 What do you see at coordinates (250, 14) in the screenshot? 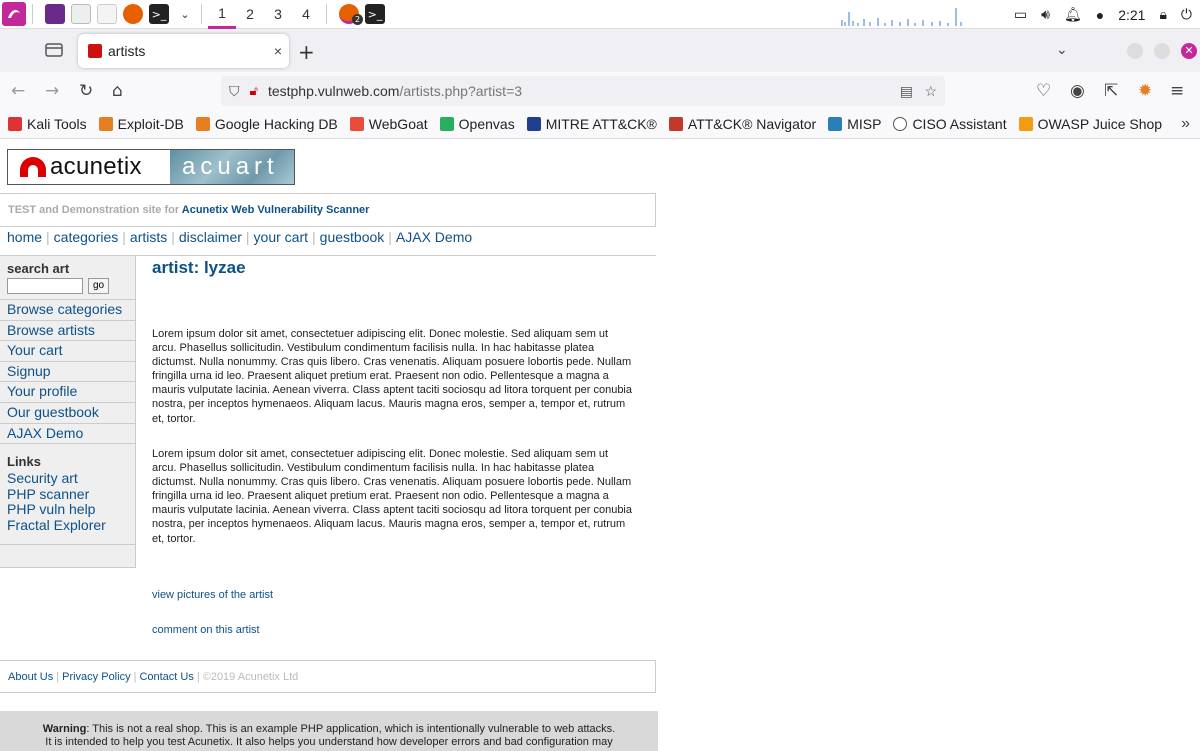
I see `workspace-2: 2` at bounding box center [250, 14].